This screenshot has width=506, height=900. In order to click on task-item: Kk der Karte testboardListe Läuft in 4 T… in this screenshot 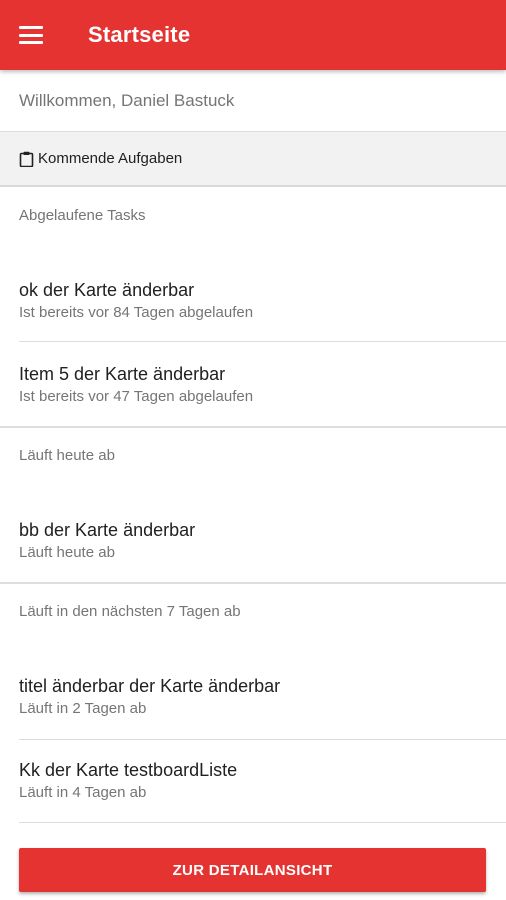, I will do `click(253, 781)`.